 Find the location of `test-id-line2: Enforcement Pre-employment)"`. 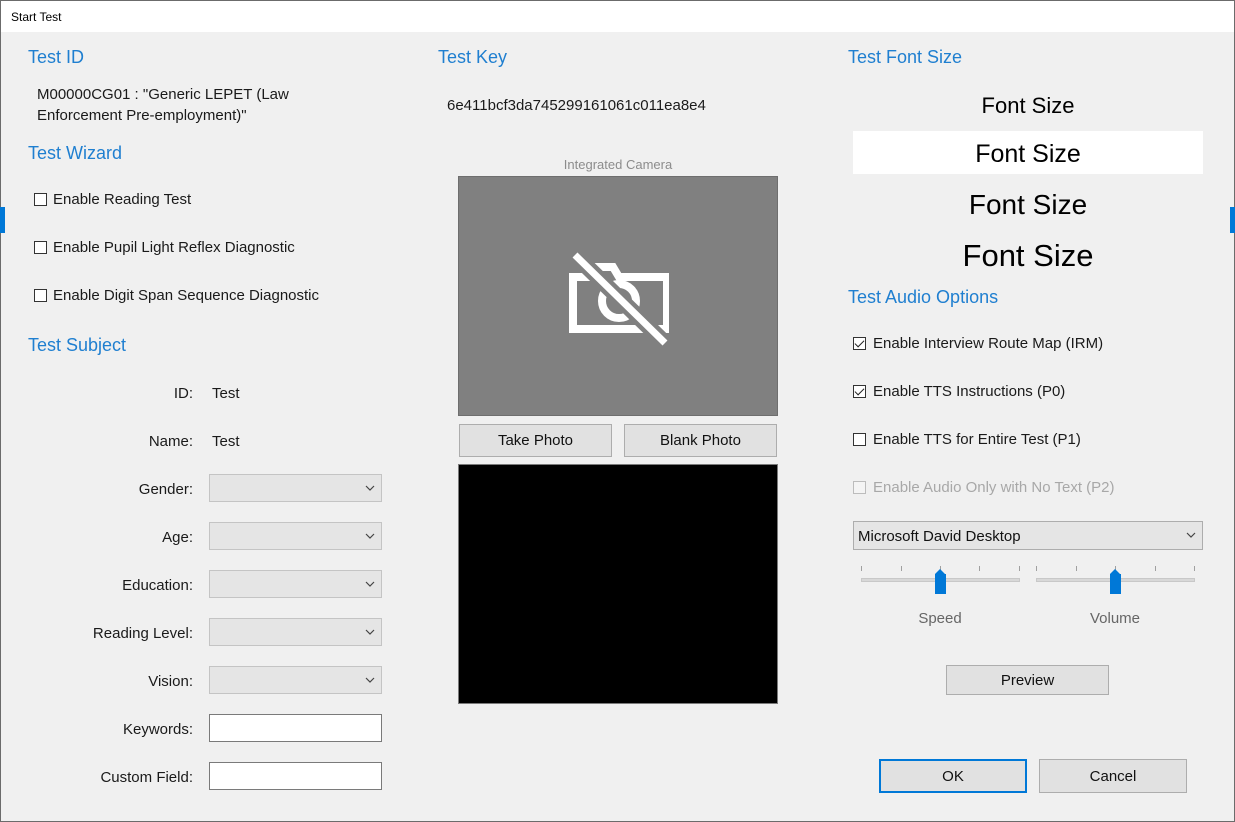

test-id-line2: Enforcement Pre-employment)" is located at coordinates (142, 115).